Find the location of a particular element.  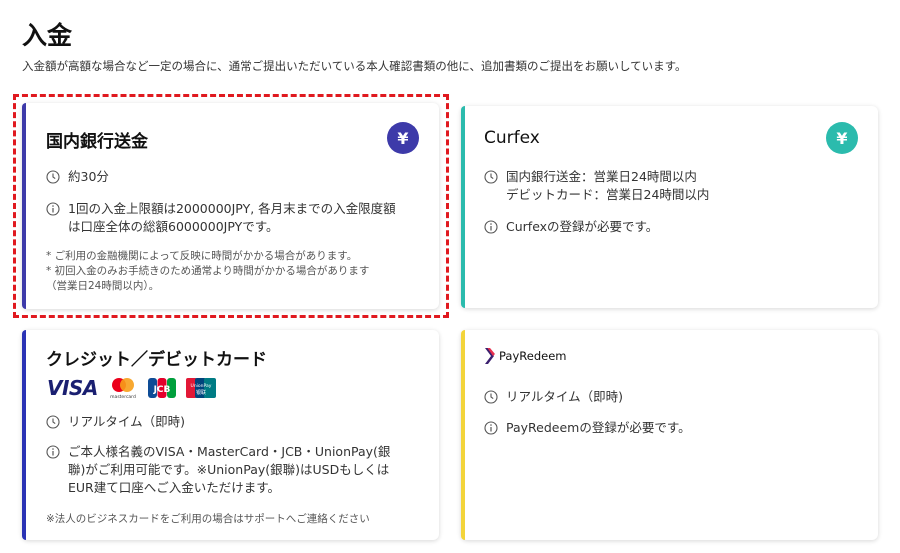

note-line: * 初回入金のみお手続きのため通常より時間がかかる場合があります is located at coordinates (208, 271).